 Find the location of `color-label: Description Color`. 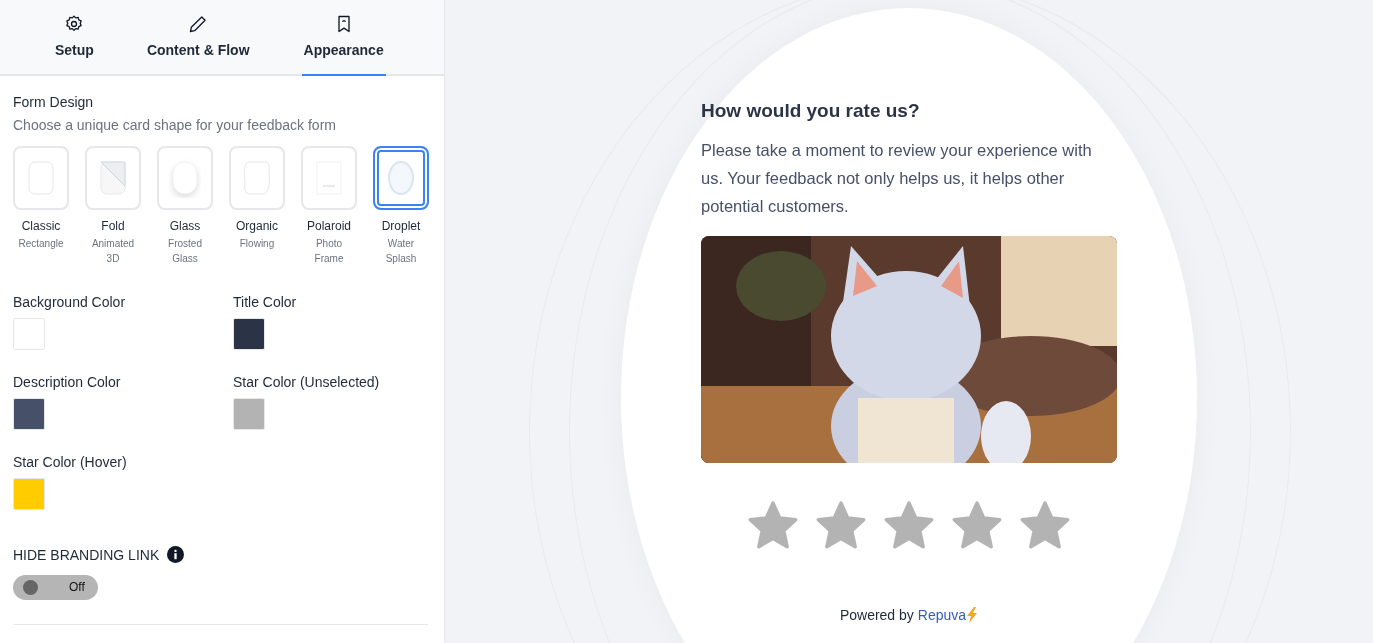

color-label: Description Color is located at coordinates (67, 382).